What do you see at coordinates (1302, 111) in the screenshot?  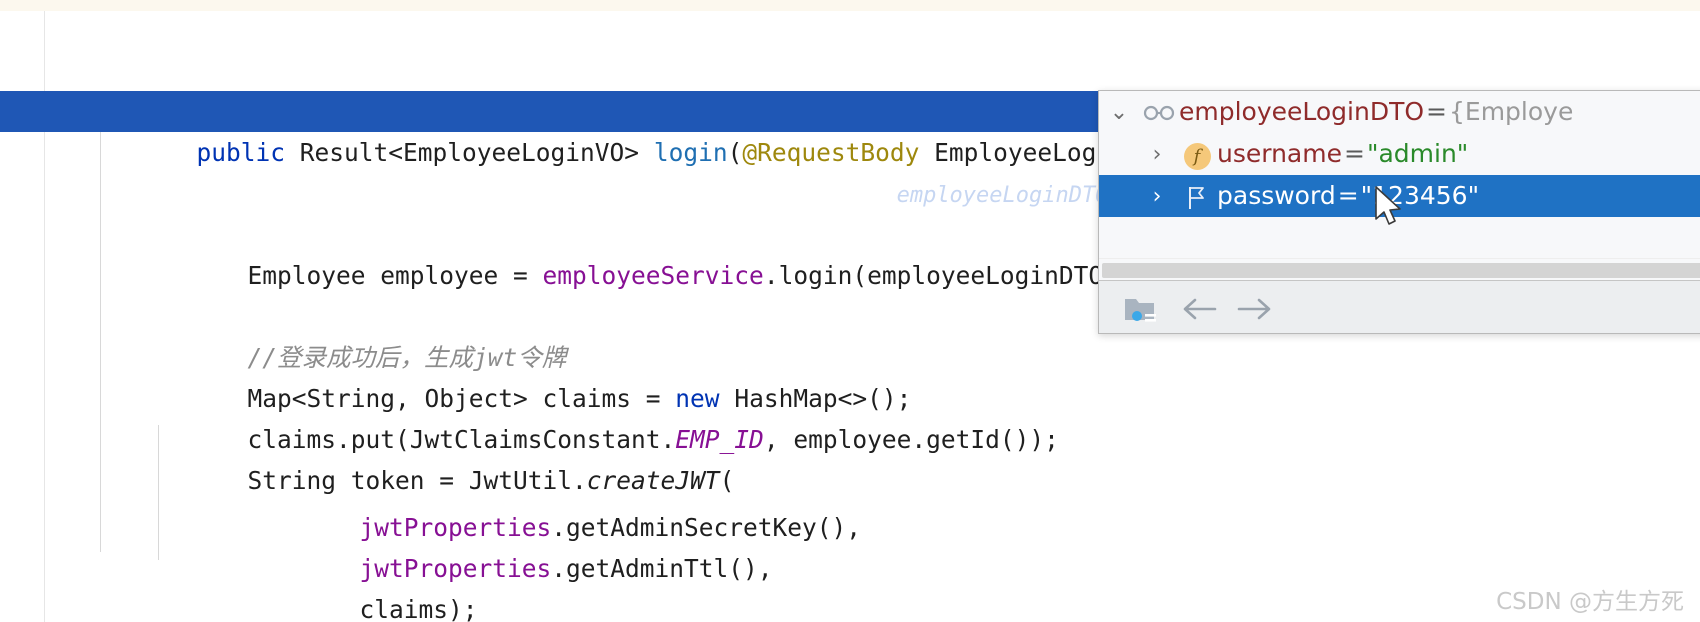 I see `variable-name: employeeLoginDTO` at bounding box center [1302, 111].